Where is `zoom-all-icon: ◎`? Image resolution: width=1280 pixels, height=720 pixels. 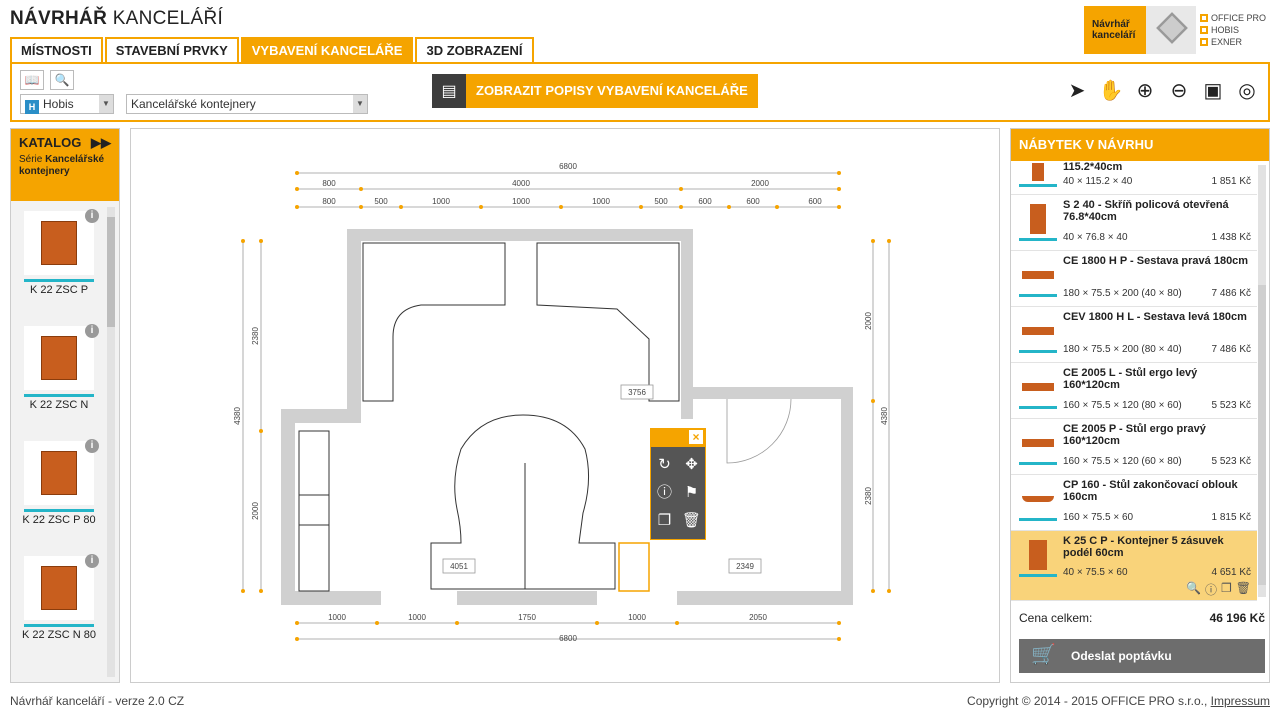 zoom-all-icon: ◎ is located at coordinates (1247, 90).